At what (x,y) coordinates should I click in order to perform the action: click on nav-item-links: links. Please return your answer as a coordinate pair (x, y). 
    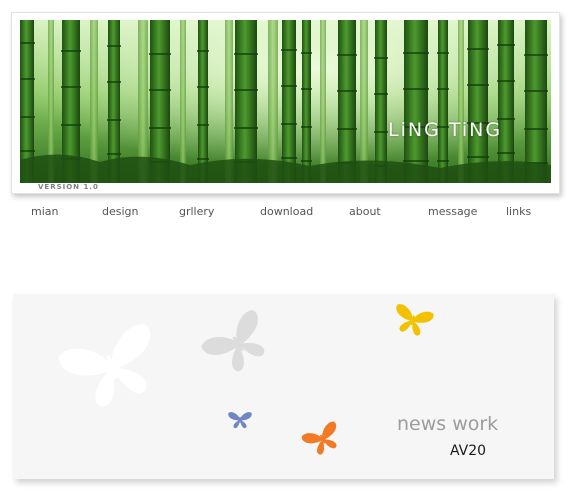
    Looking at the image, I should click on (518, 211).